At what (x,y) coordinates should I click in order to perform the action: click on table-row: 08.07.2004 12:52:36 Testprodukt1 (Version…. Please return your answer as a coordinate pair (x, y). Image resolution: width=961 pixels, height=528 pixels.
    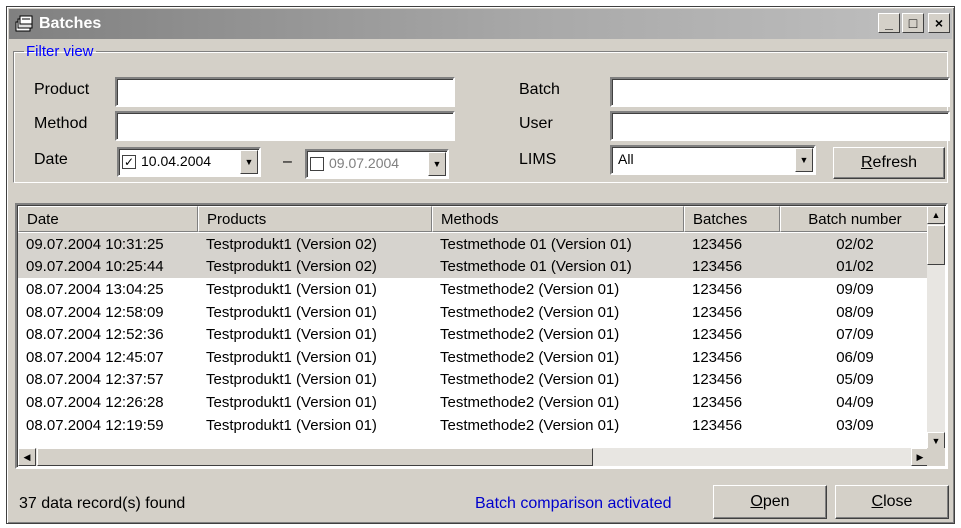
    Looking at the image, I should click on (474, 334).